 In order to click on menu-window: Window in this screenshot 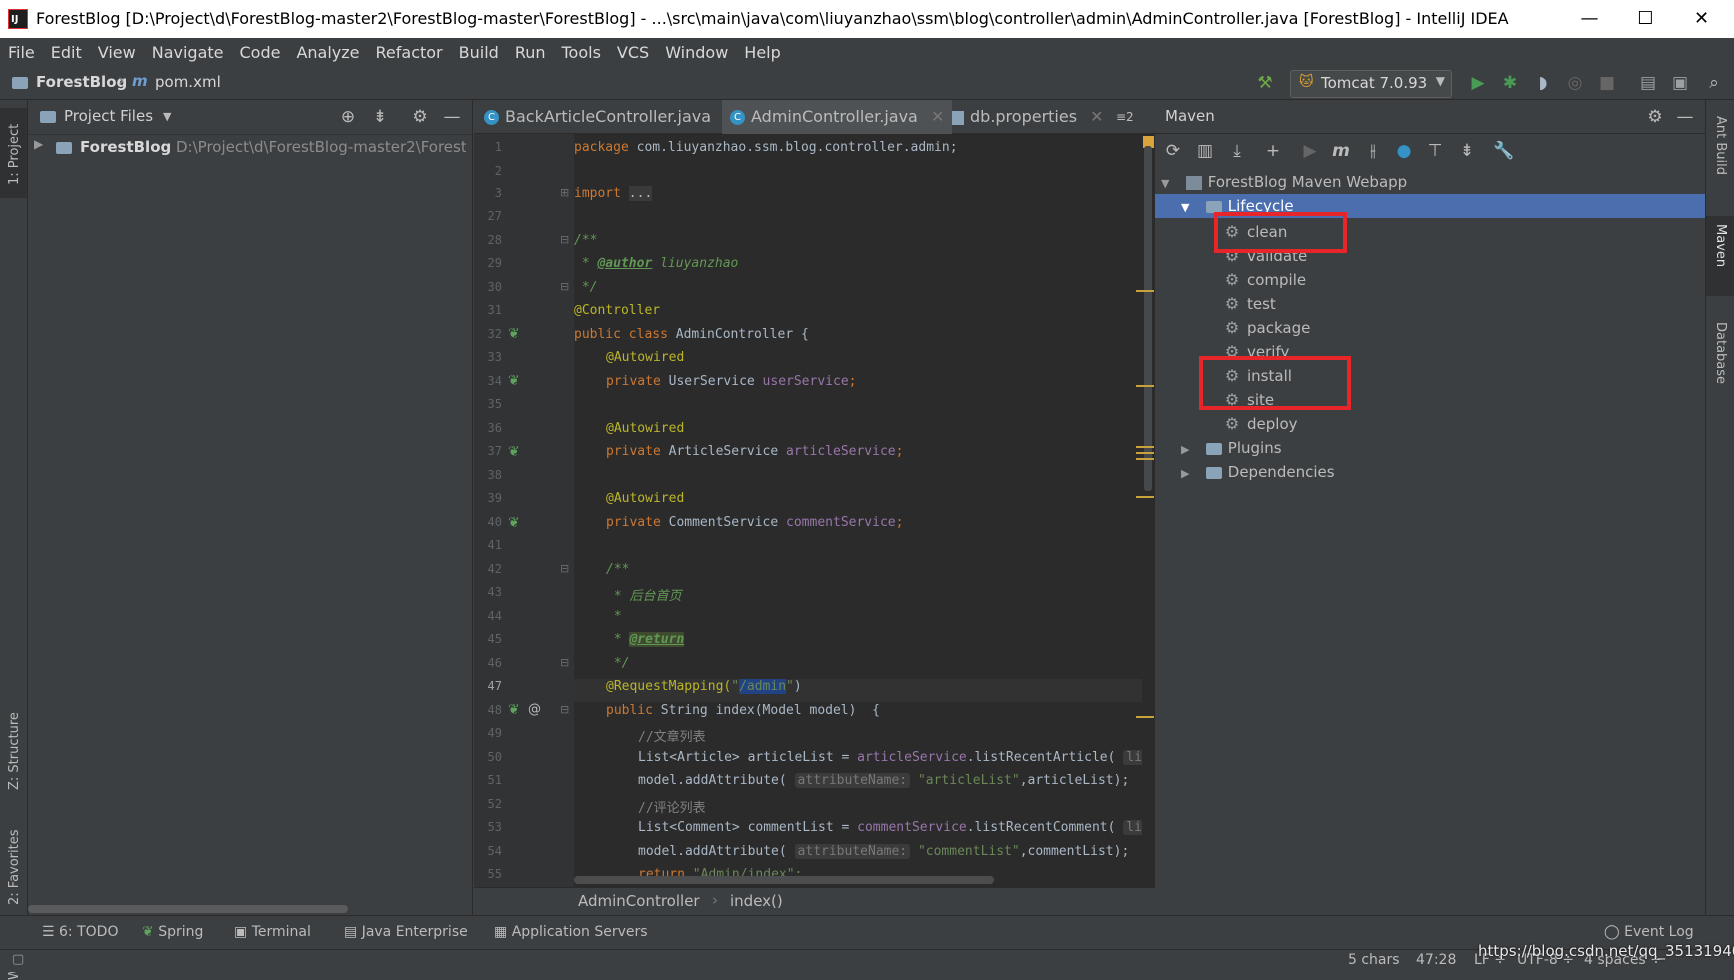, I will do `click(696, 52)`.